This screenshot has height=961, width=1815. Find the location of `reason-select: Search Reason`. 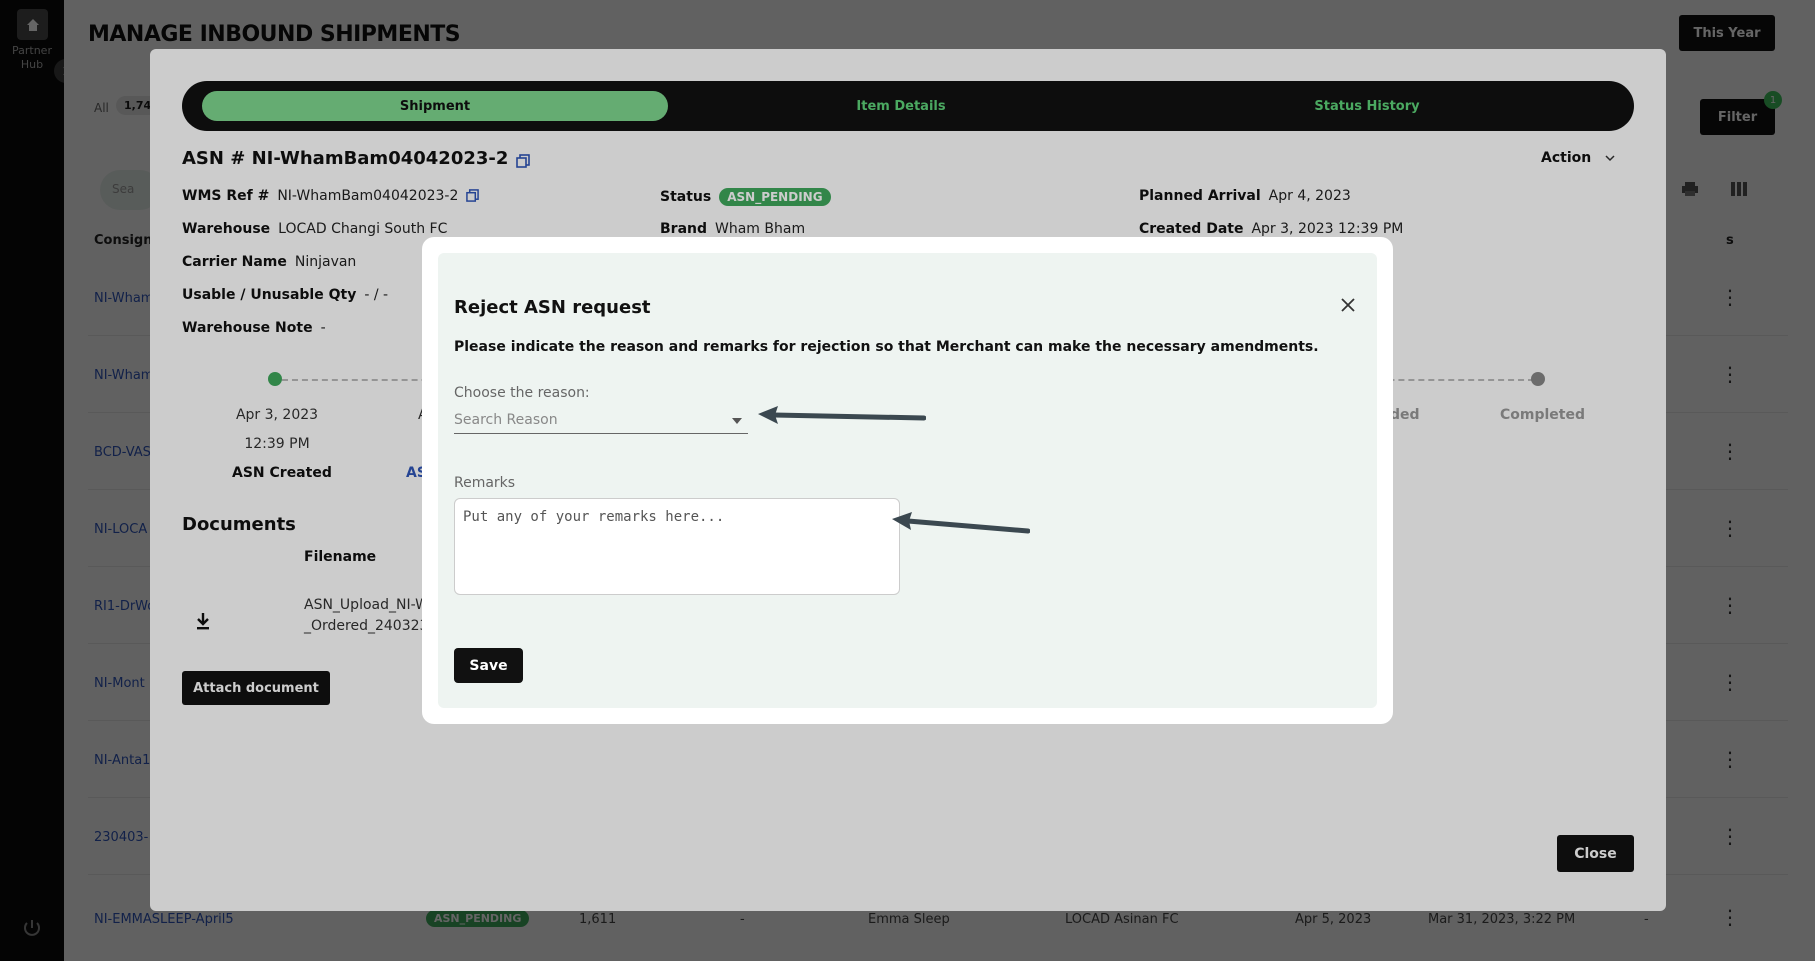

reason-select: Search Reason is located at coordinates (601, 420).